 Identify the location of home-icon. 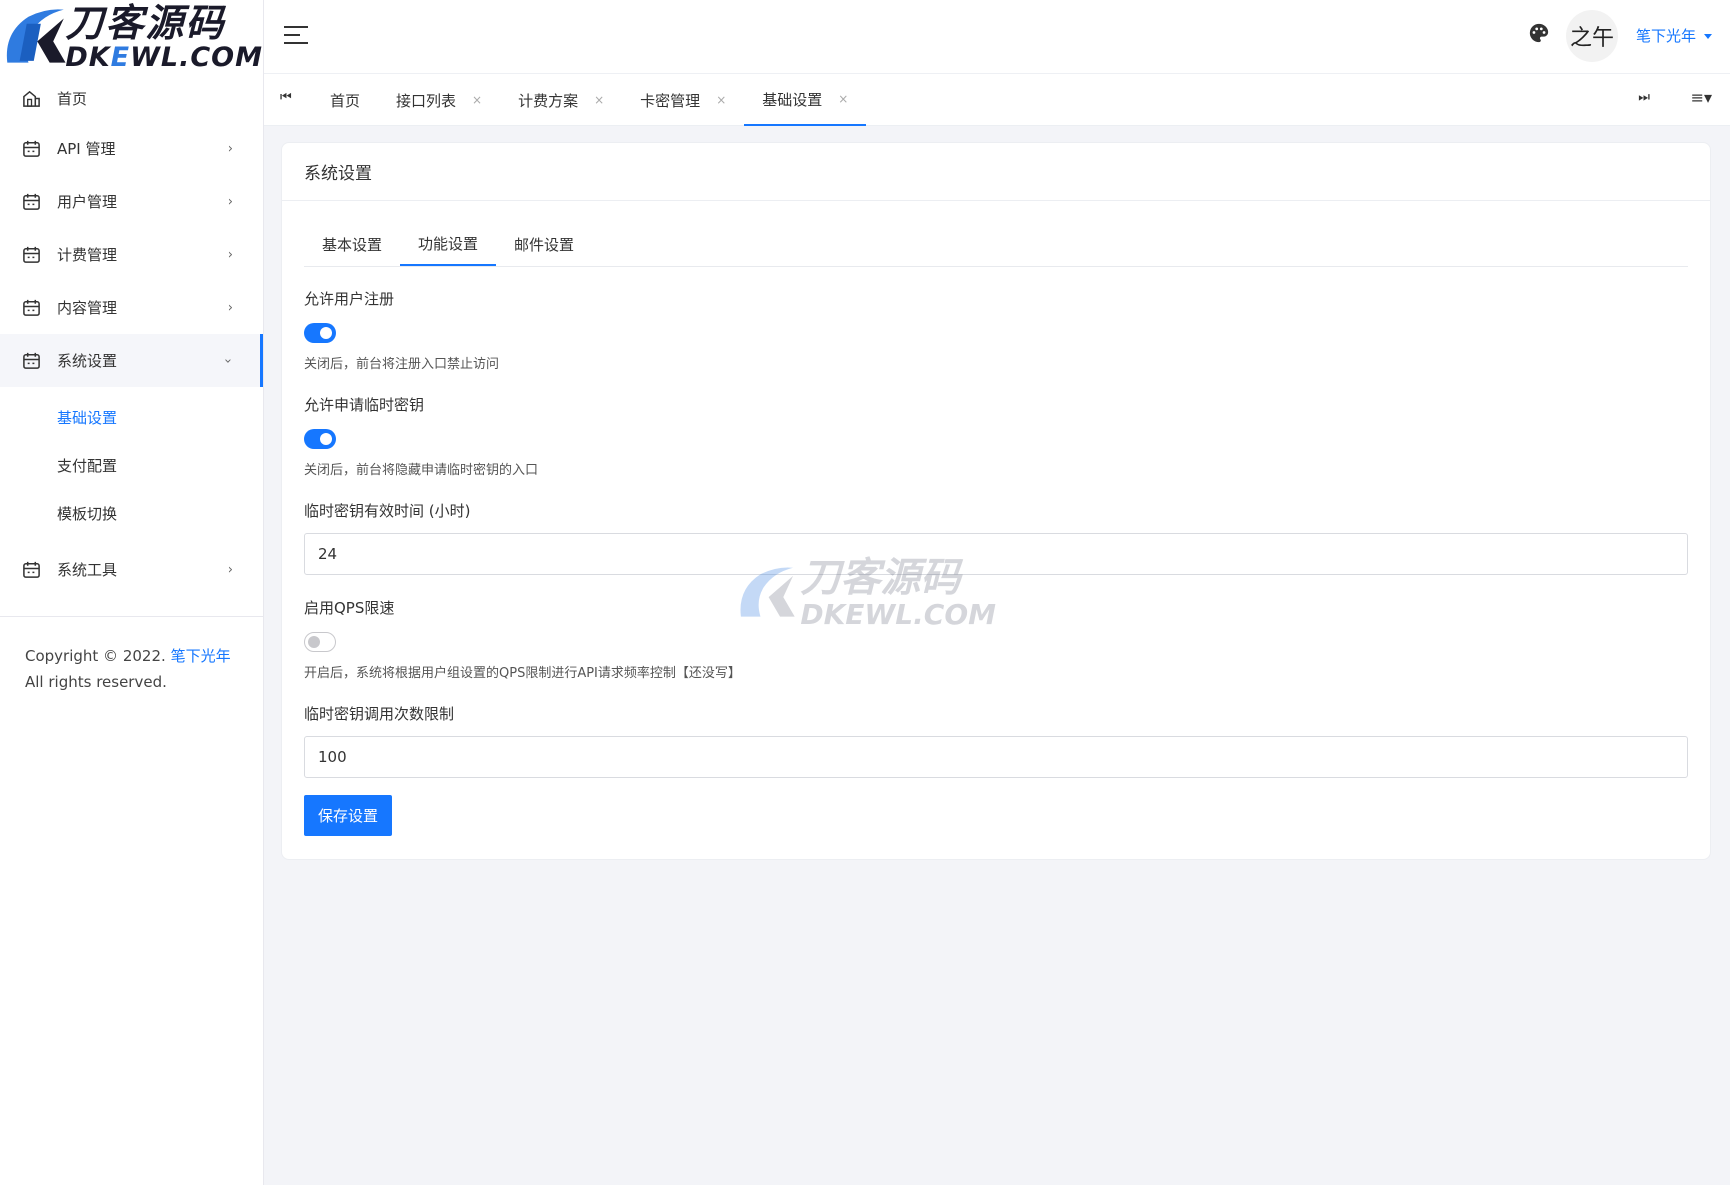
(31, 98).